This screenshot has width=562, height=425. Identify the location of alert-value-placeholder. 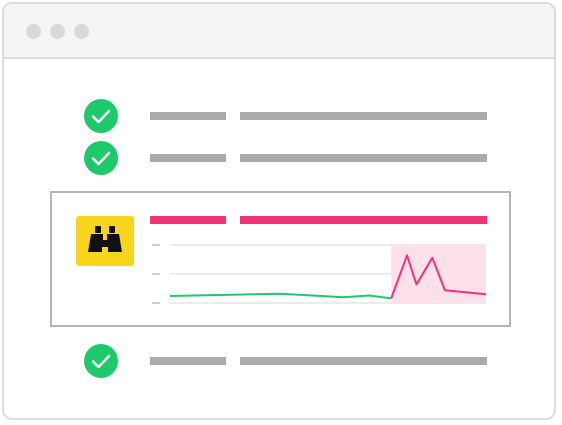
(363, 220).